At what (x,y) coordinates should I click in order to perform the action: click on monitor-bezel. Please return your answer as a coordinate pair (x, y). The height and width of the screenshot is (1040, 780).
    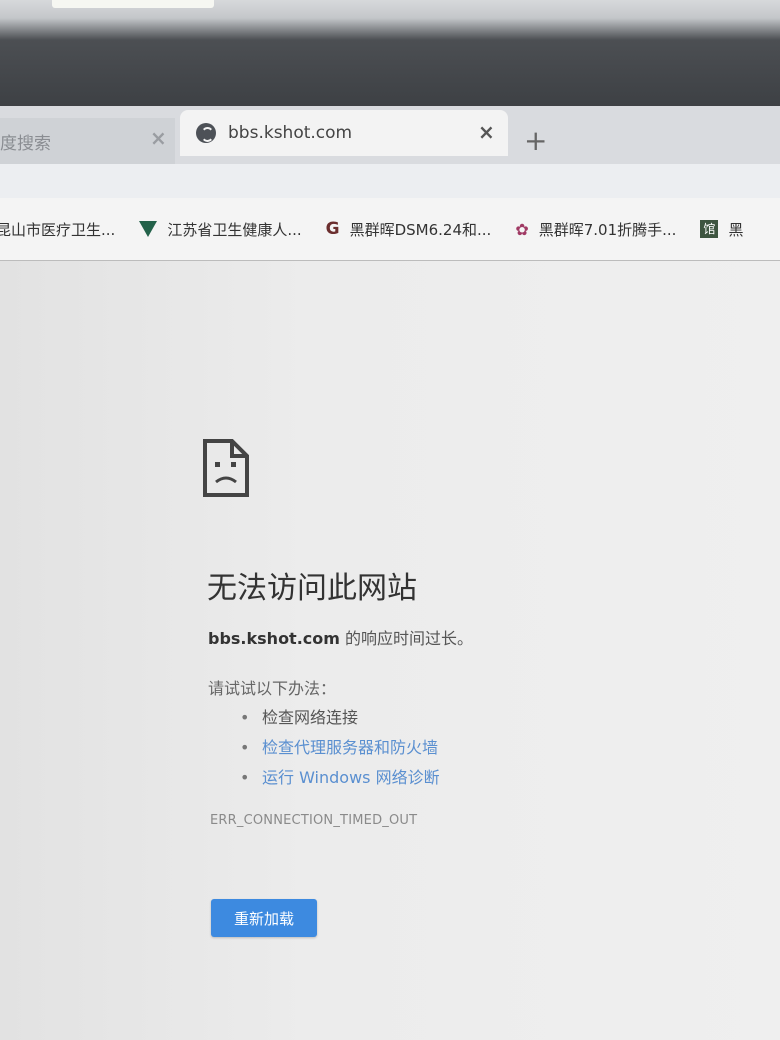
    Looking at the image, I should click on (390, 56).